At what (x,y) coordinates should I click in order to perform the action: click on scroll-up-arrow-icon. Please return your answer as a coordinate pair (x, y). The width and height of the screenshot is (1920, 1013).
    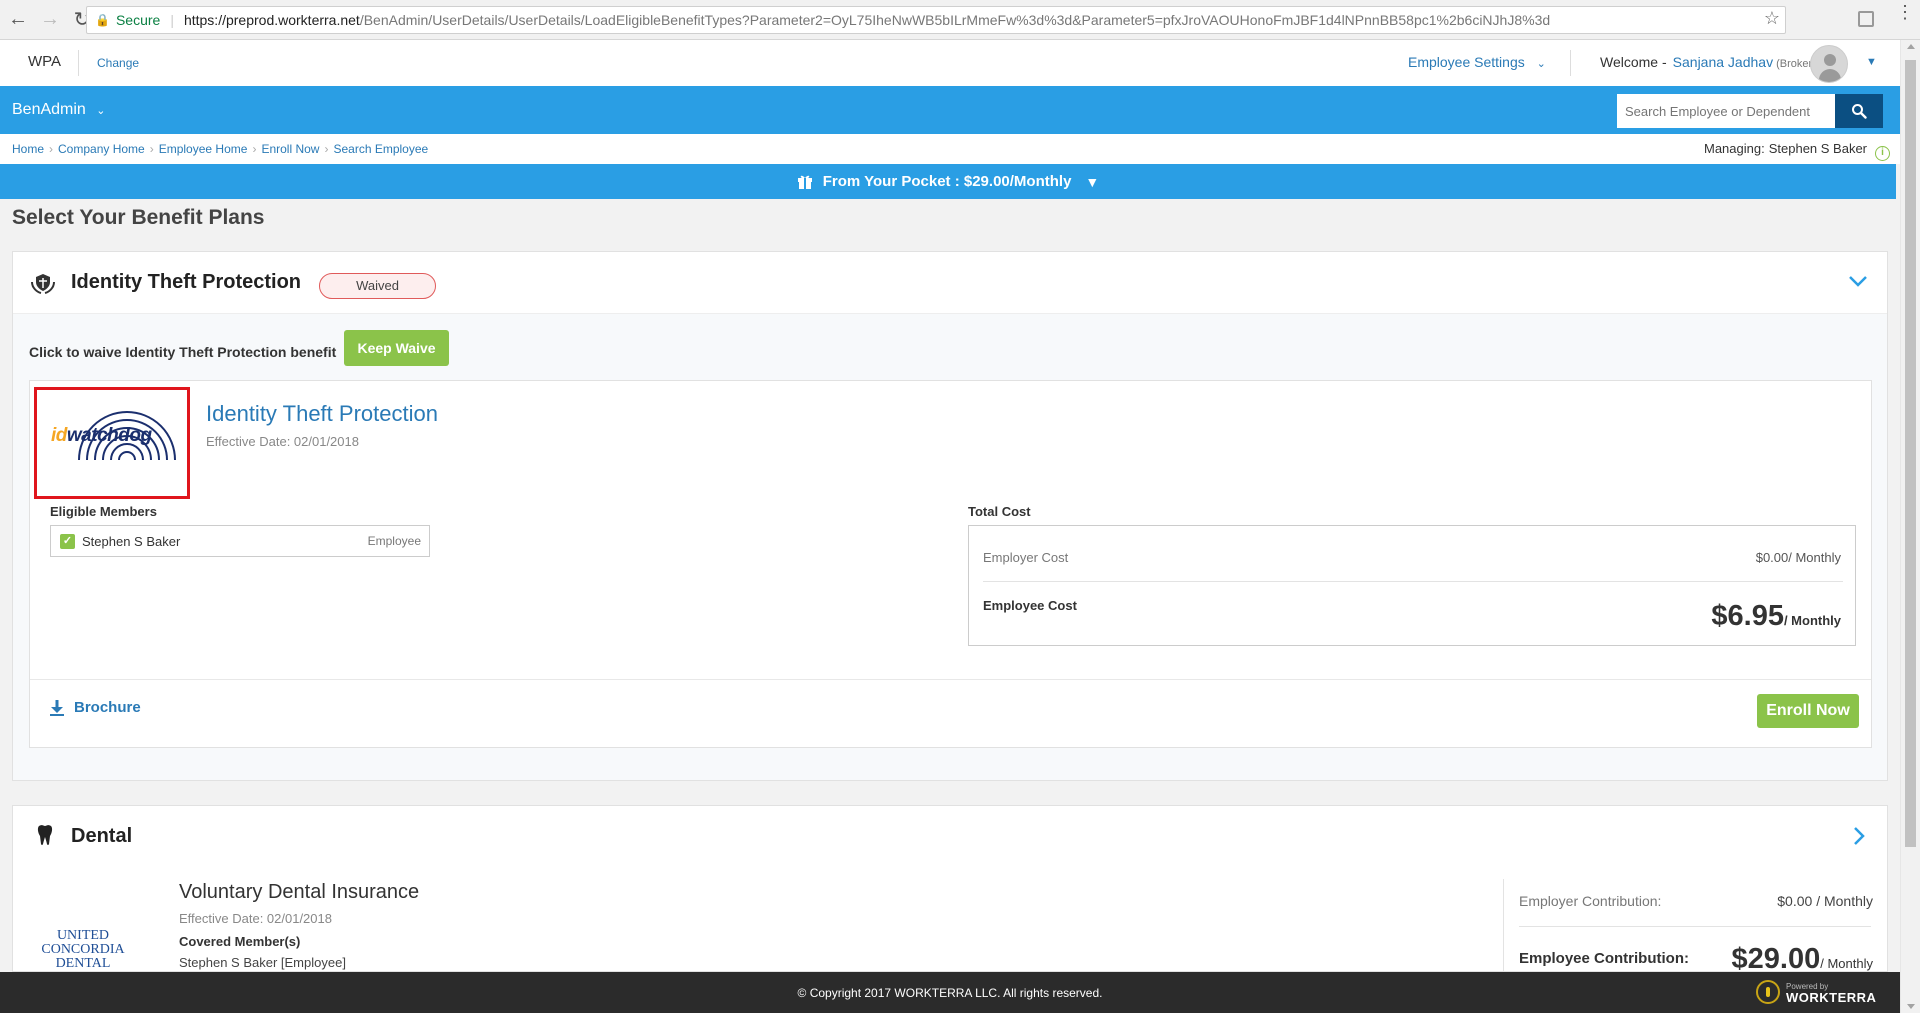
    Looking at the image, I should click on (1911, 46).